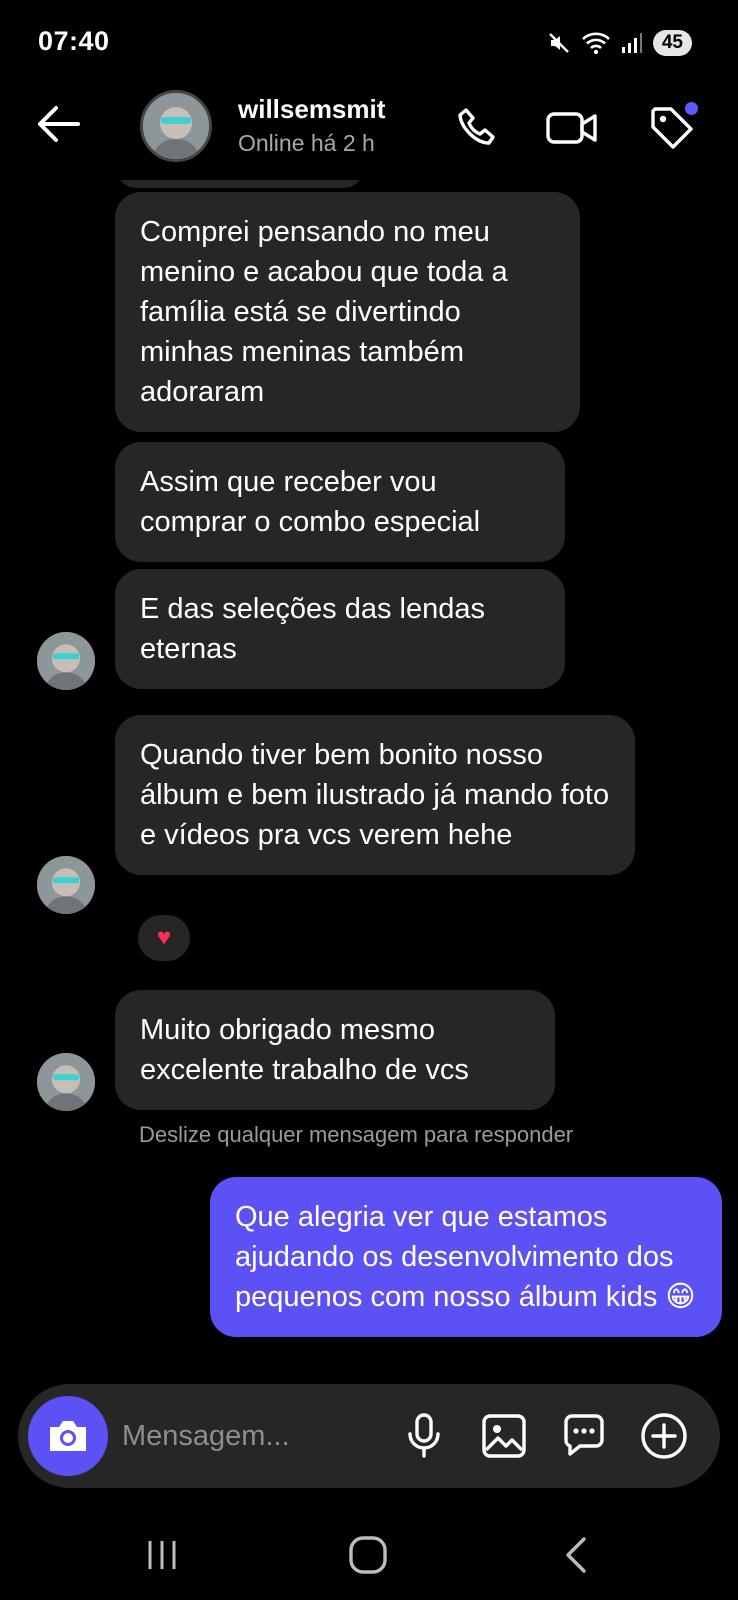 Image resolution: width=738 pixels, height=1600 pixels. I want to click on reaction-emoji: ♥, so click(164, 937).